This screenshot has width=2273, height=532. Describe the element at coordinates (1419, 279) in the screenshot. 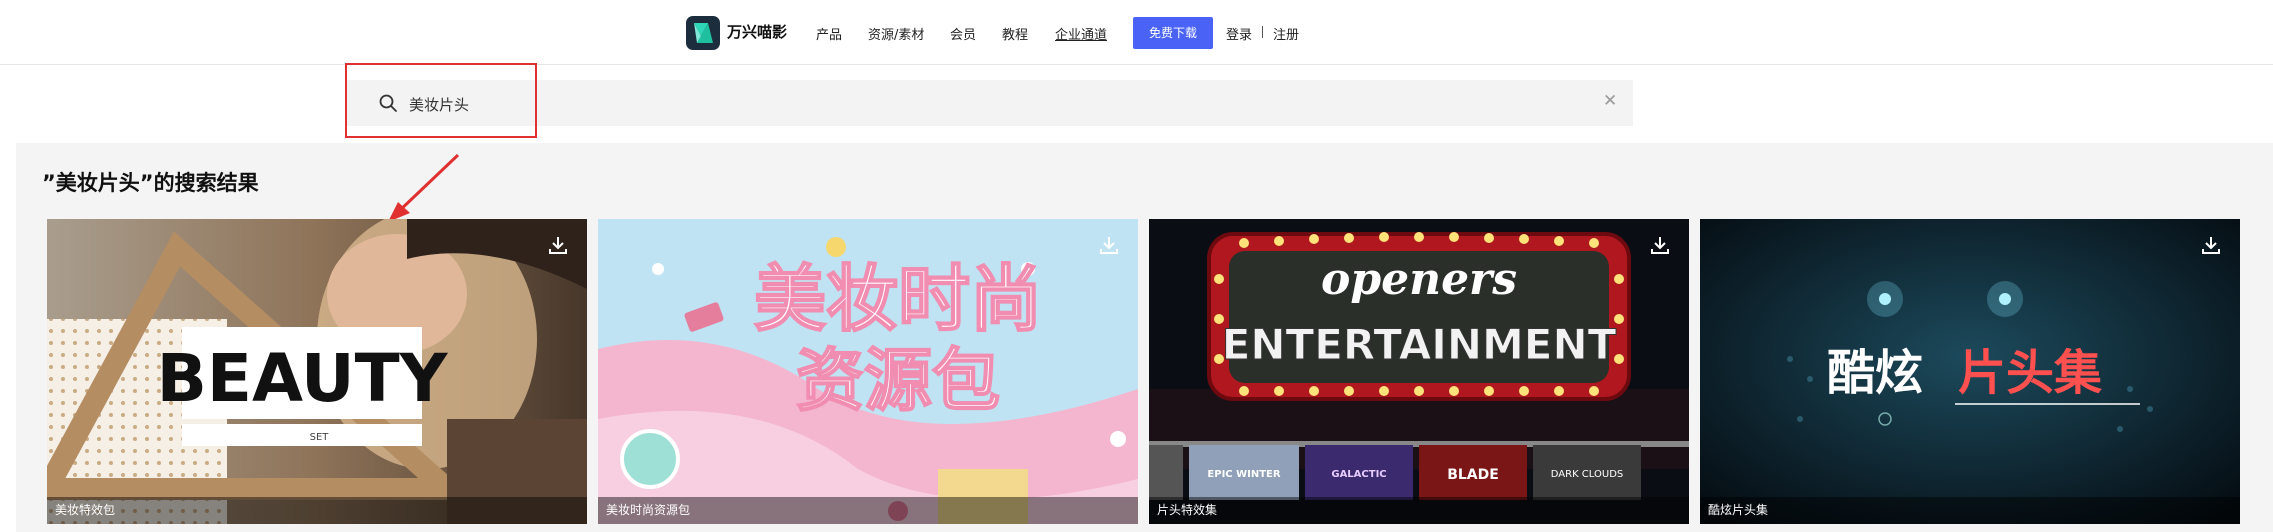

I see `openers-art-title: openers` at that location.